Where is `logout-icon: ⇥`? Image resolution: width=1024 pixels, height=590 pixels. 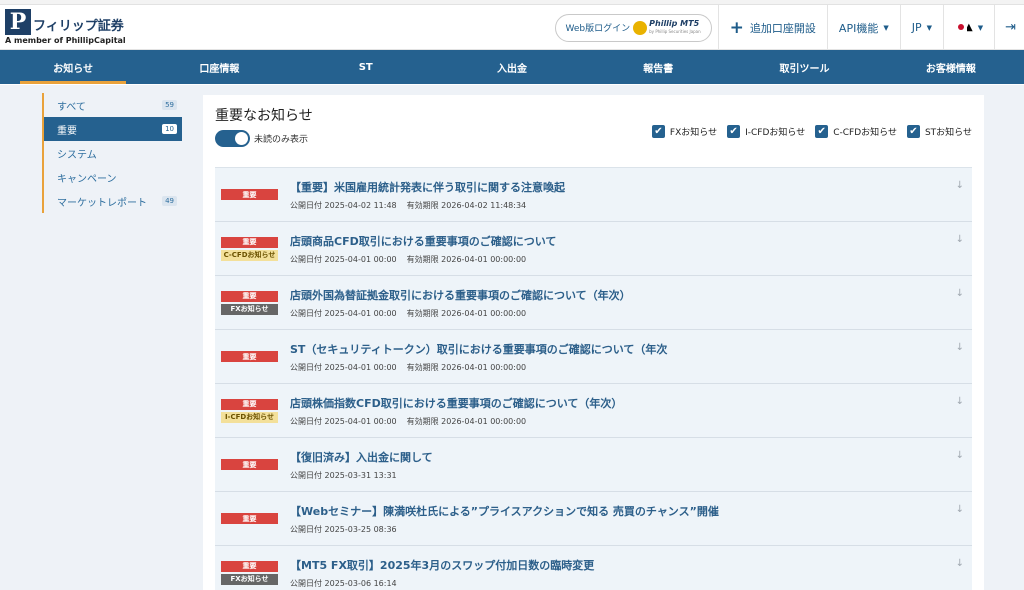
logout-icon: ⇥ is located at coordinates (1009, 27).